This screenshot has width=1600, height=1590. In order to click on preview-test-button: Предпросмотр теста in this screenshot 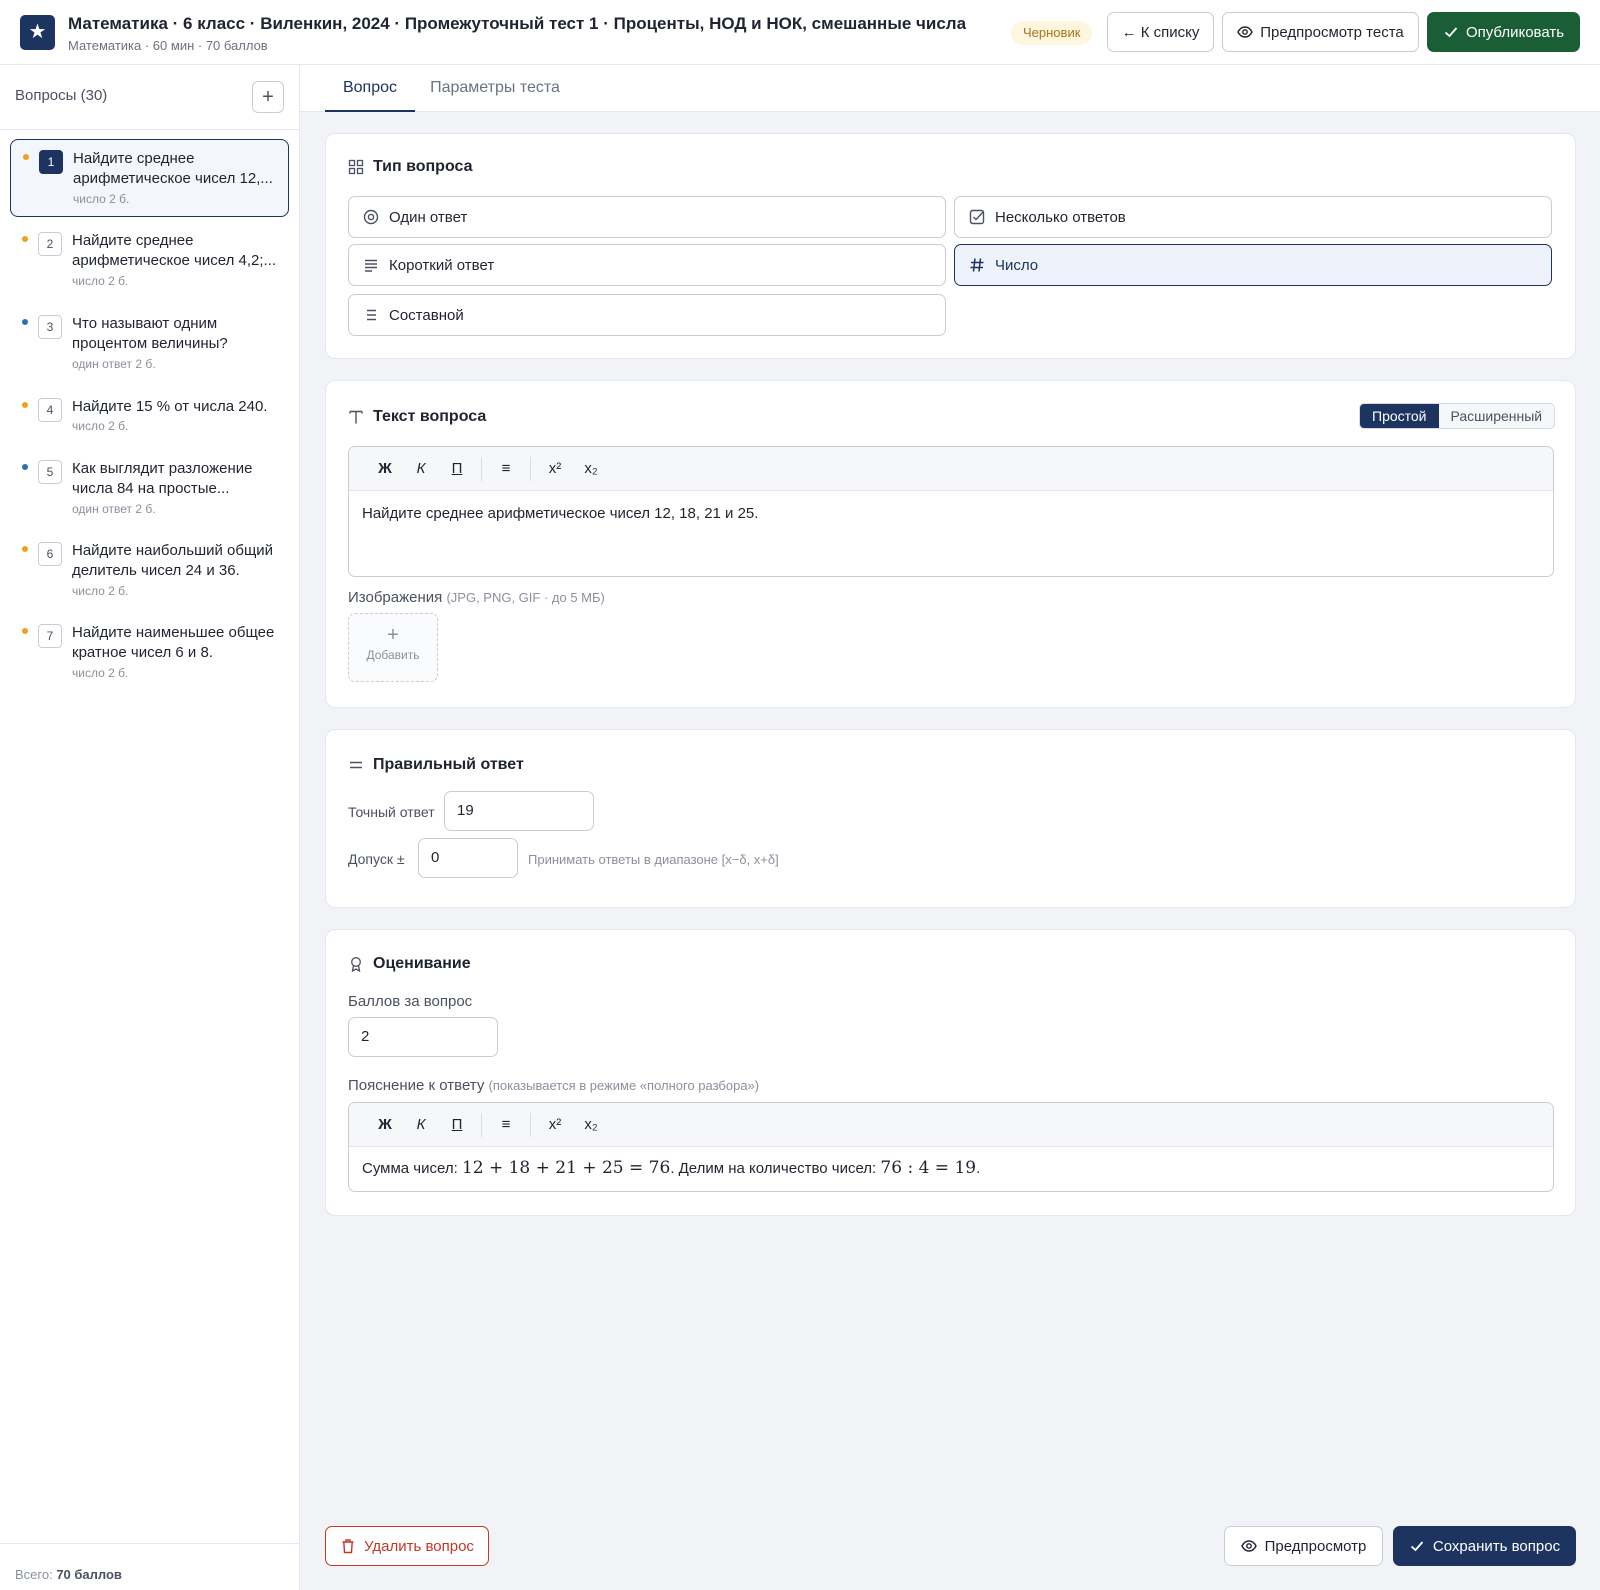, I will do `click(1320, 32)`.